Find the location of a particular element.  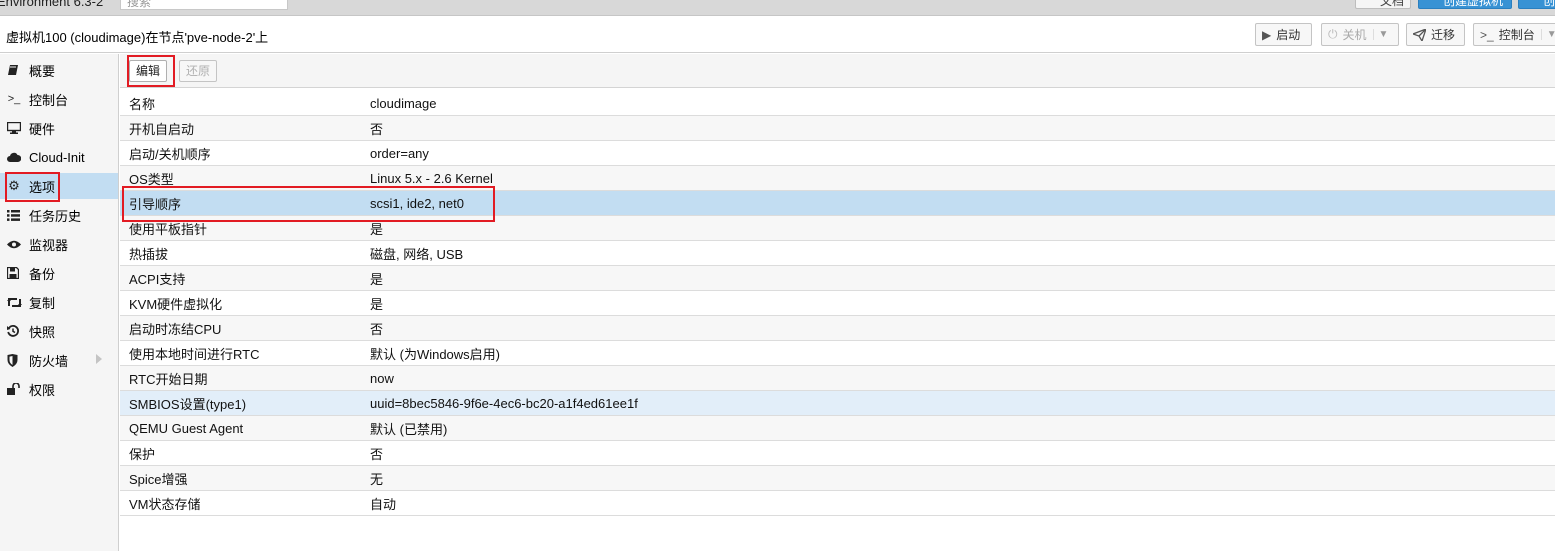

sidebar-item-label: 硬件 is located at coordinates (42, 129).